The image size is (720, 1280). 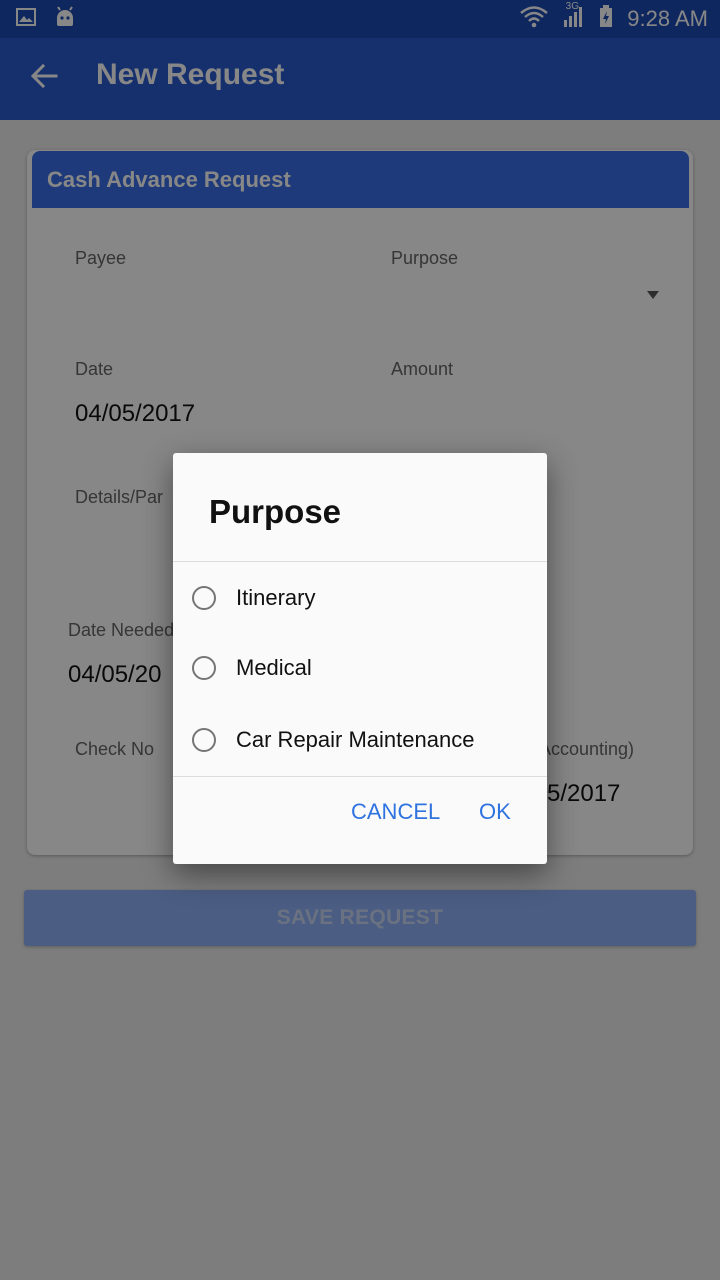 What do you see at coordinates (355, 739) in the screenshot?
I see `option-label: Car Repair Maintenance` at bounding box center [355, 739].